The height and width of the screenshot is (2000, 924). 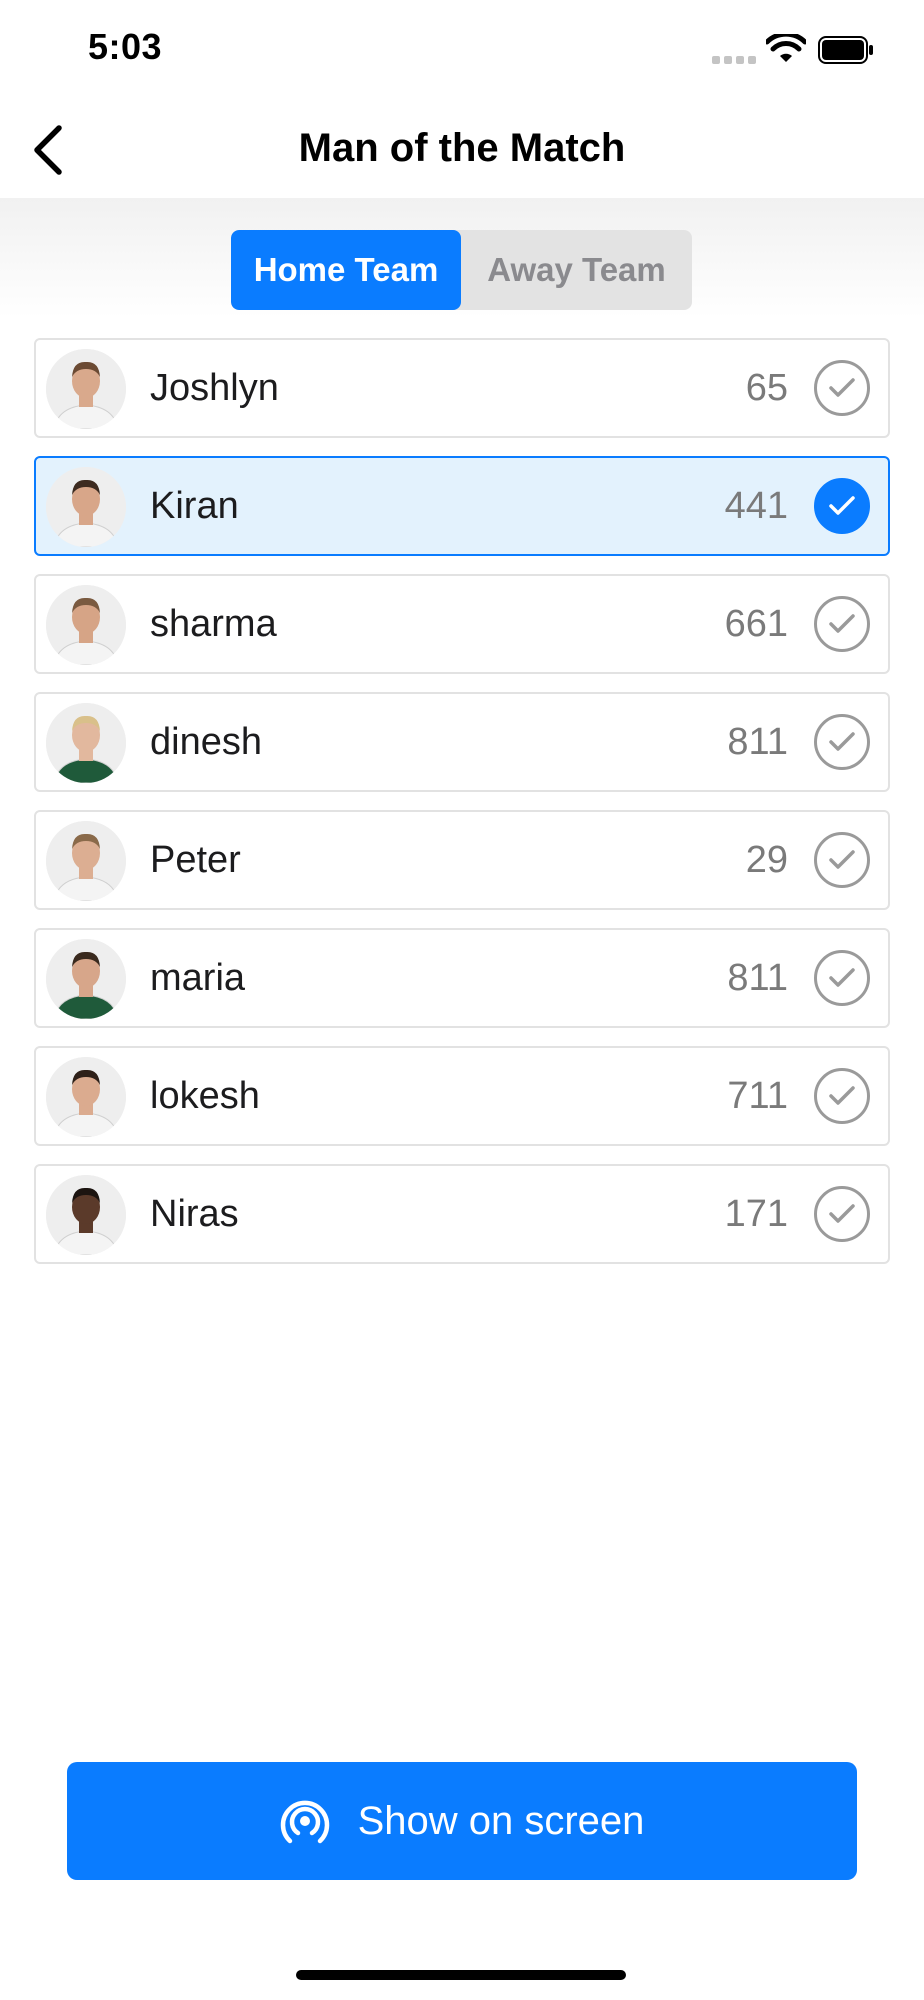 What do you see at coordinates (462, 388) in the screenshot?
I see `player-row: Joshlyn 65` at bounding box center [462, 388].